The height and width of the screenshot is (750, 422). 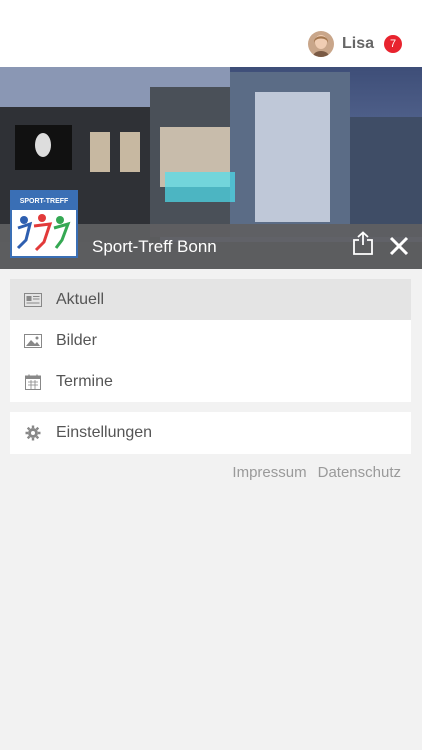 I want to click on newspaper-icon, so click(x=33, y=300).